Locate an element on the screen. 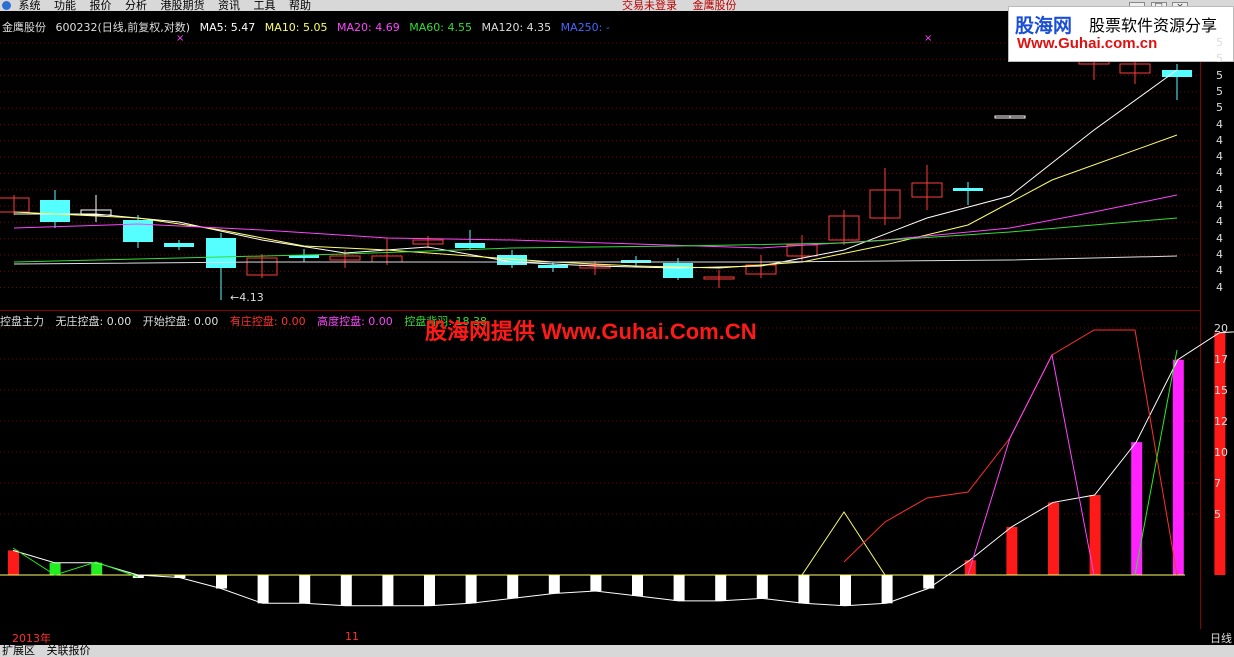 This screenshot has height=657, width=1234. indicator-tick-label: 15 is located at coordinates (1221, 390).